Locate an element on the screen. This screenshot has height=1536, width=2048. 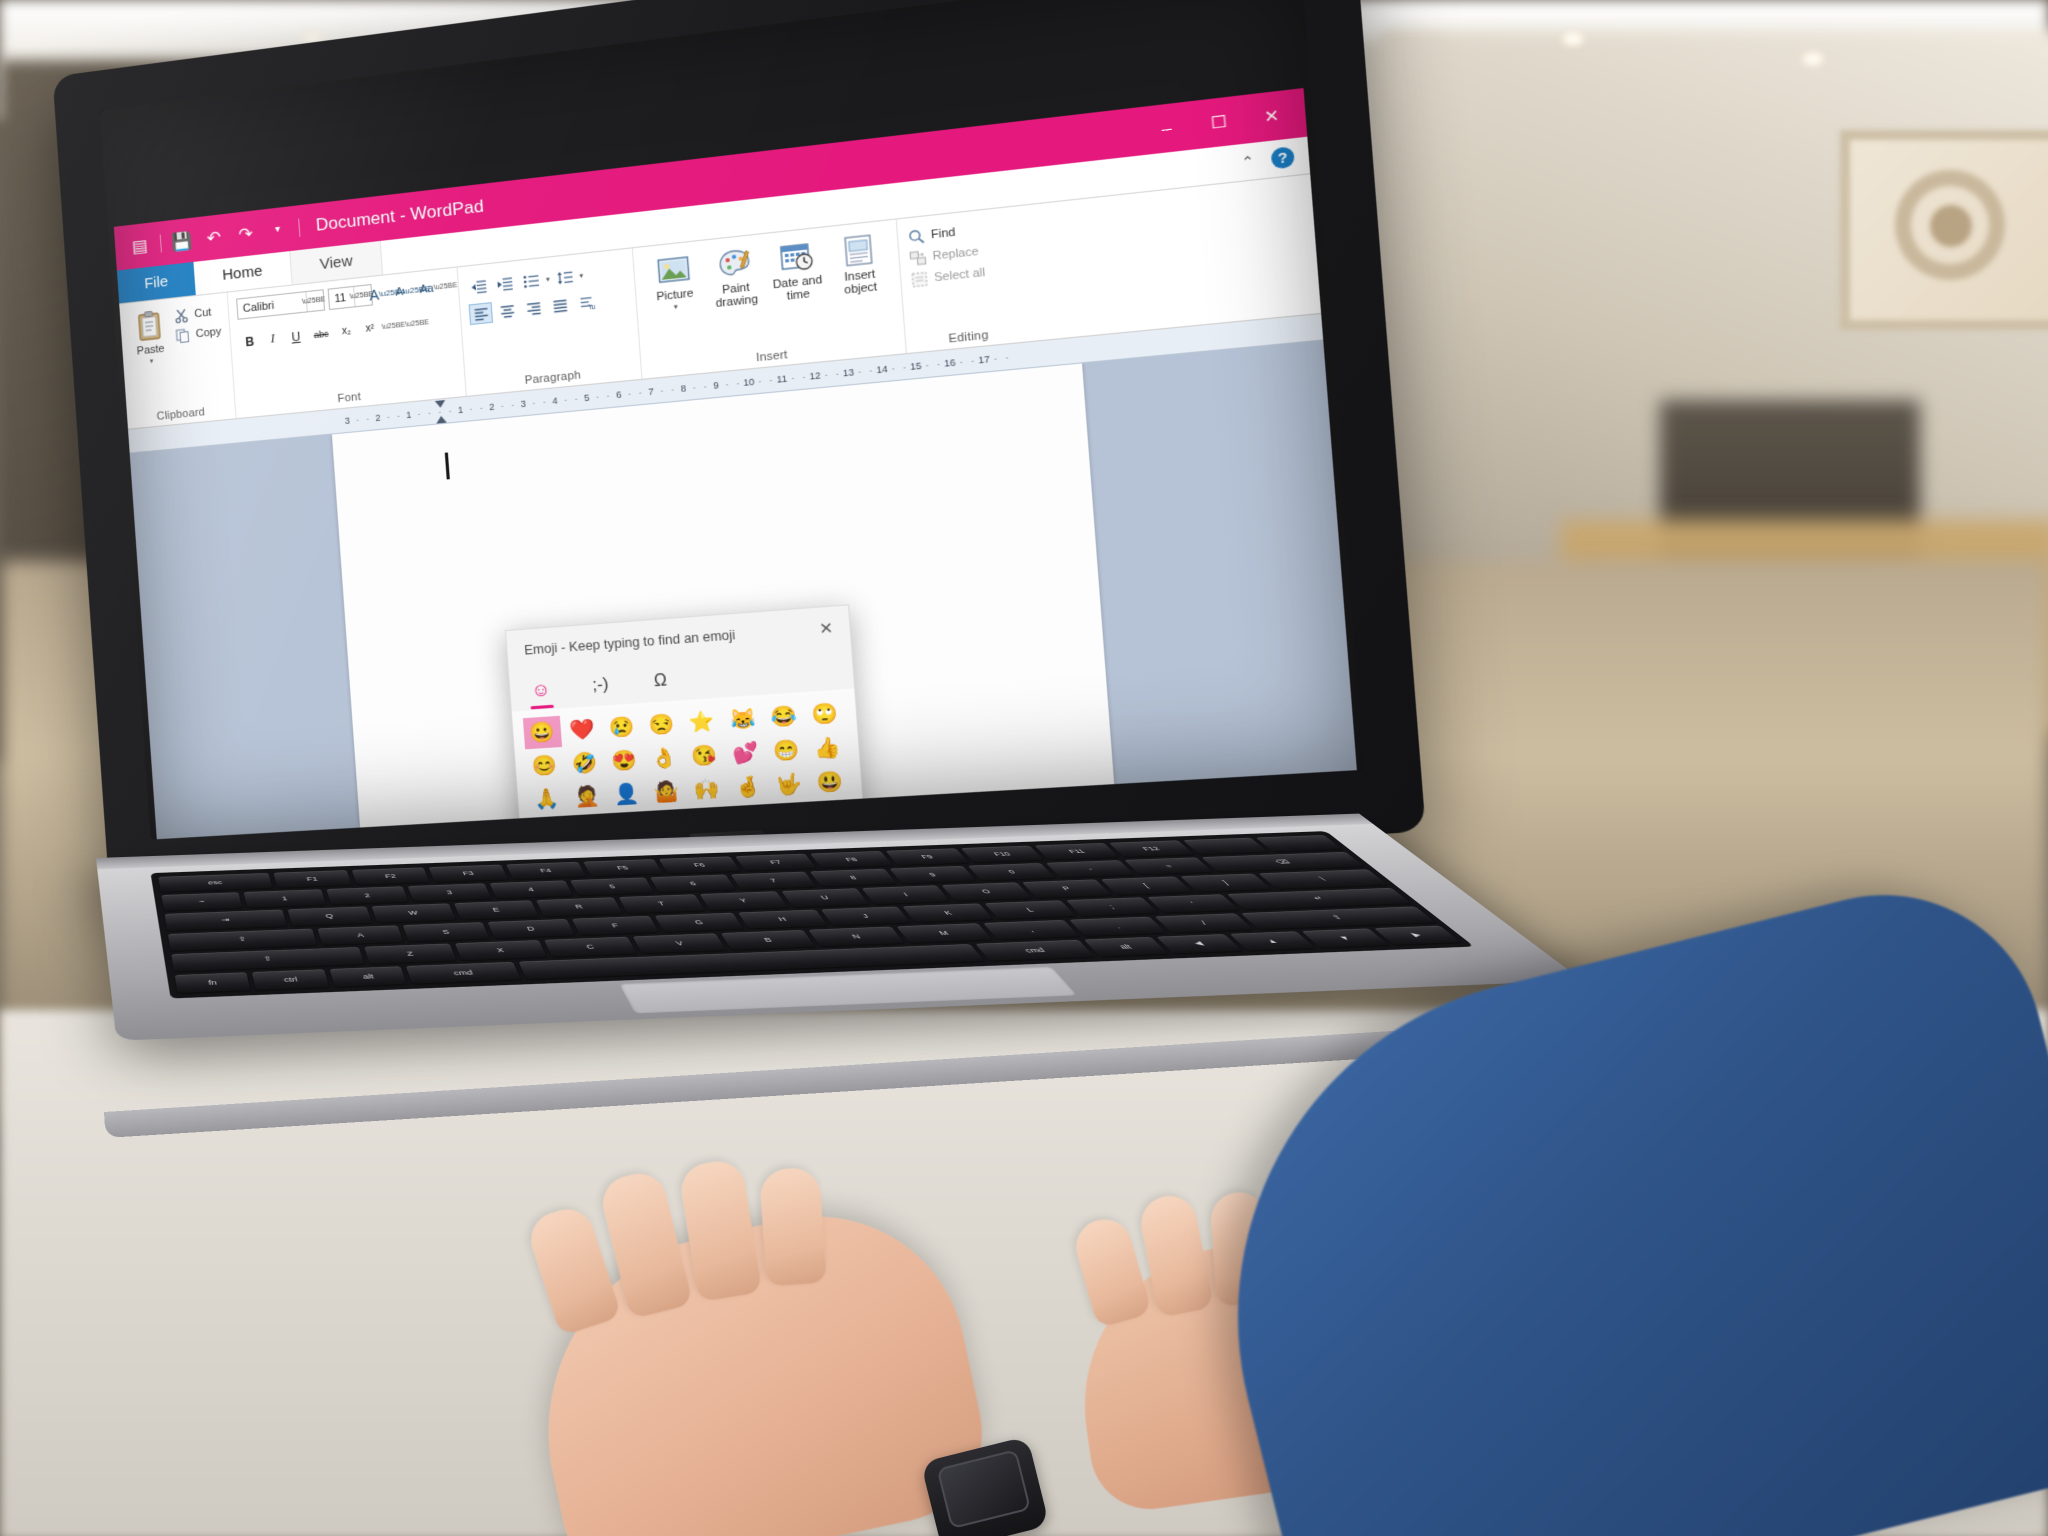
keyboard-key: F11 is located at coordinates (1077, 851).